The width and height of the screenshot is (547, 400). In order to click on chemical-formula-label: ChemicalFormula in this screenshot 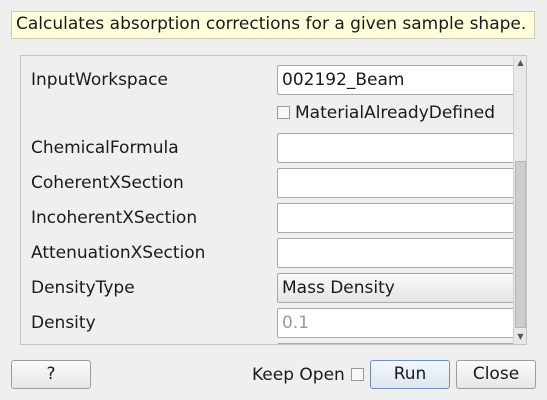, I will do `click(105, 148)`.